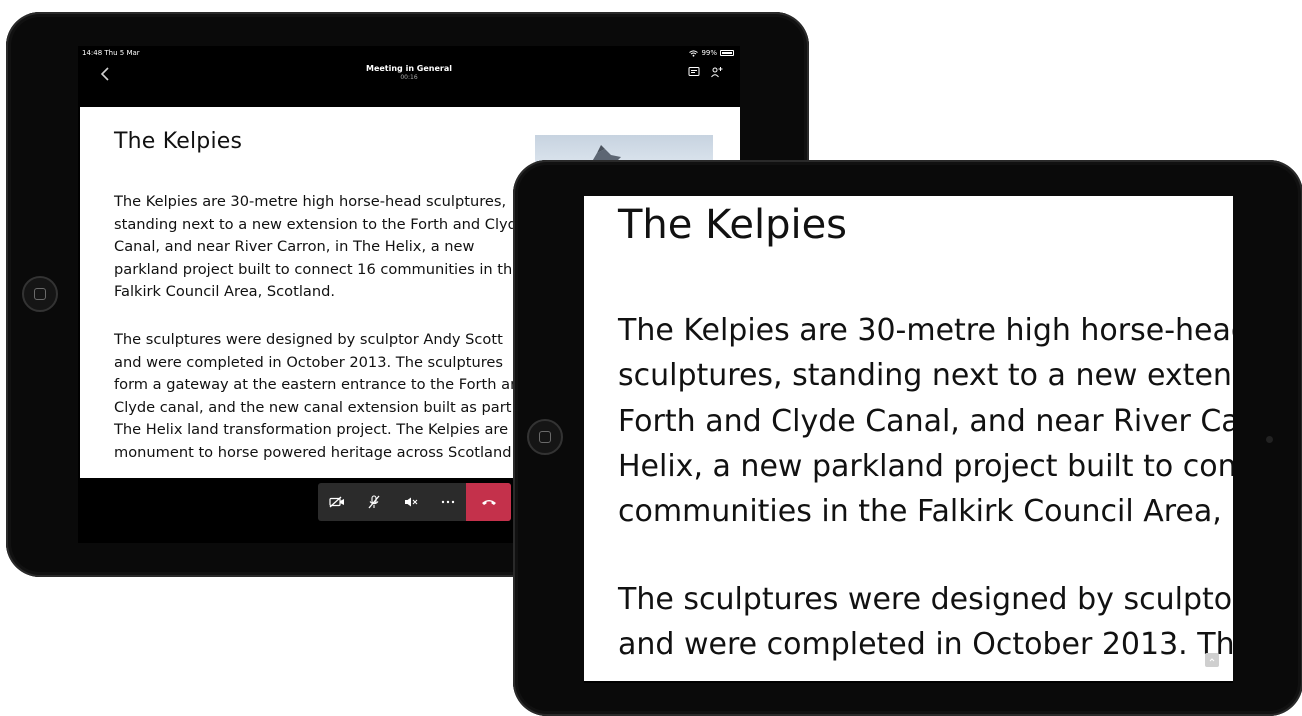 The height and width of the screenshot is (716, 1302). What do you see at coordinates (111, 53) in the screenshot?
I see `status-time: 14:48 Thu 5 Mar` at bounding box center [111, 53].